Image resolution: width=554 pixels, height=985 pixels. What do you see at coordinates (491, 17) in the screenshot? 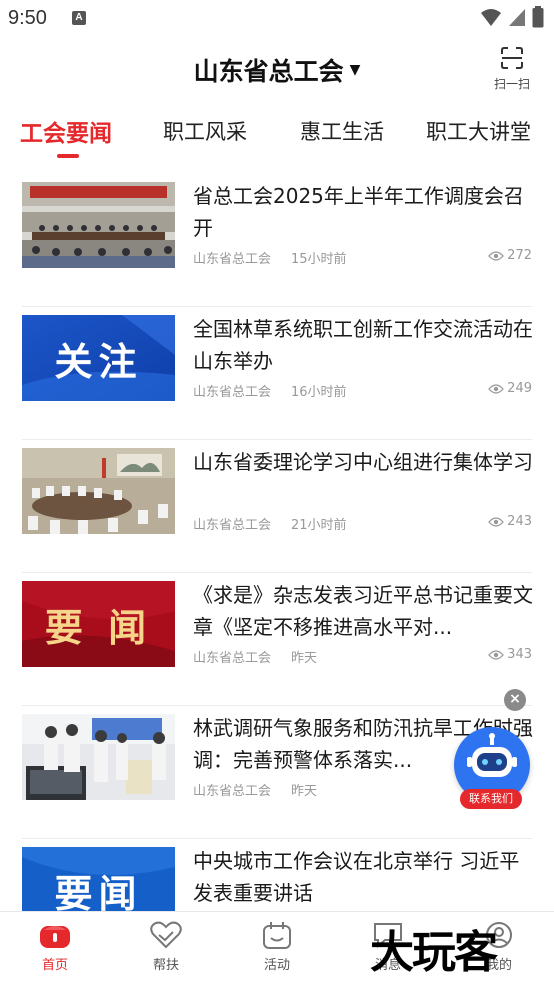
I see `wifi-icon` at bounding box center [491, 17].